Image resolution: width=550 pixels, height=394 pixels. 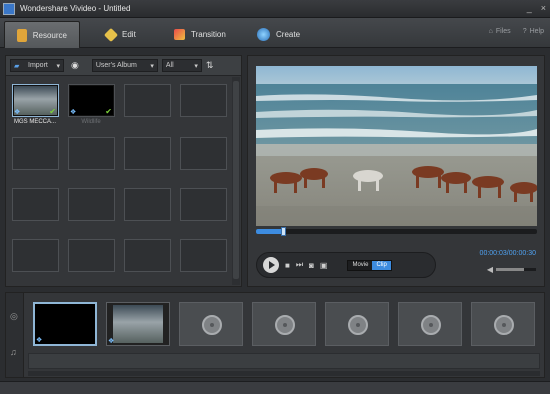 I want to click on transition-icon, so click(x=179, y=34).